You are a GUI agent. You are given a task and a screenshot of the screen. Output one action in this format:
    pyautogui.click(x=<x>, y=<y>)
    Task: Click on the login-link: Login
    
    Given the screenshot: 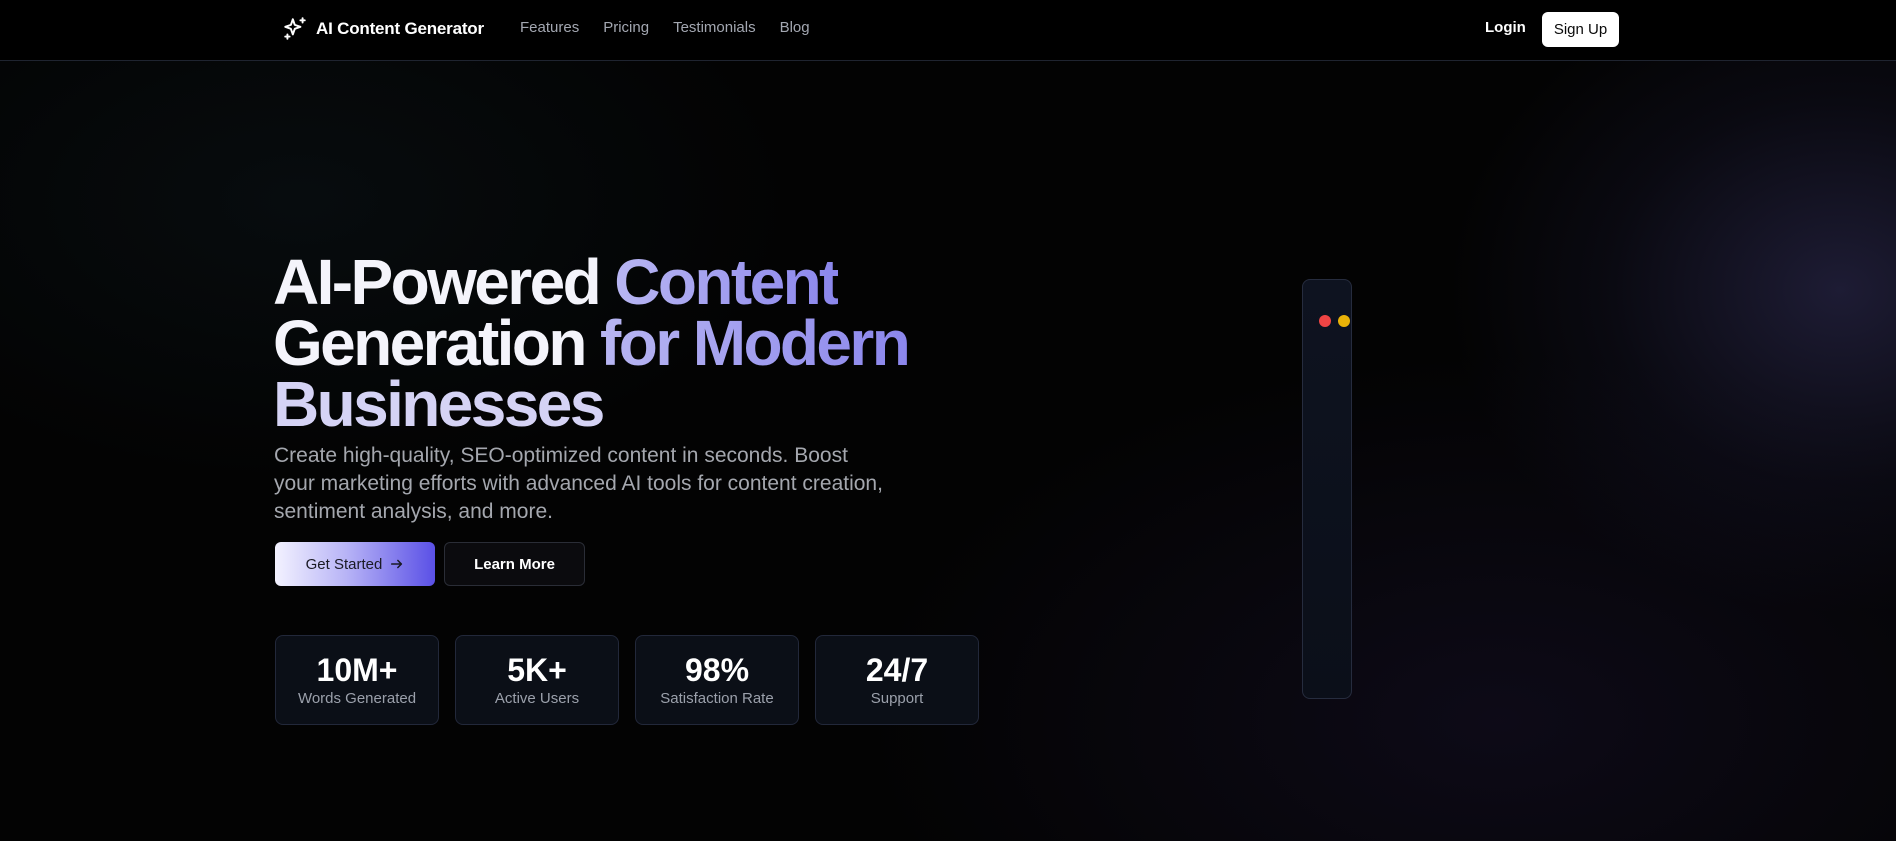 What is the action you would take?
    pyautogui.click(x=1505, y=27)
    